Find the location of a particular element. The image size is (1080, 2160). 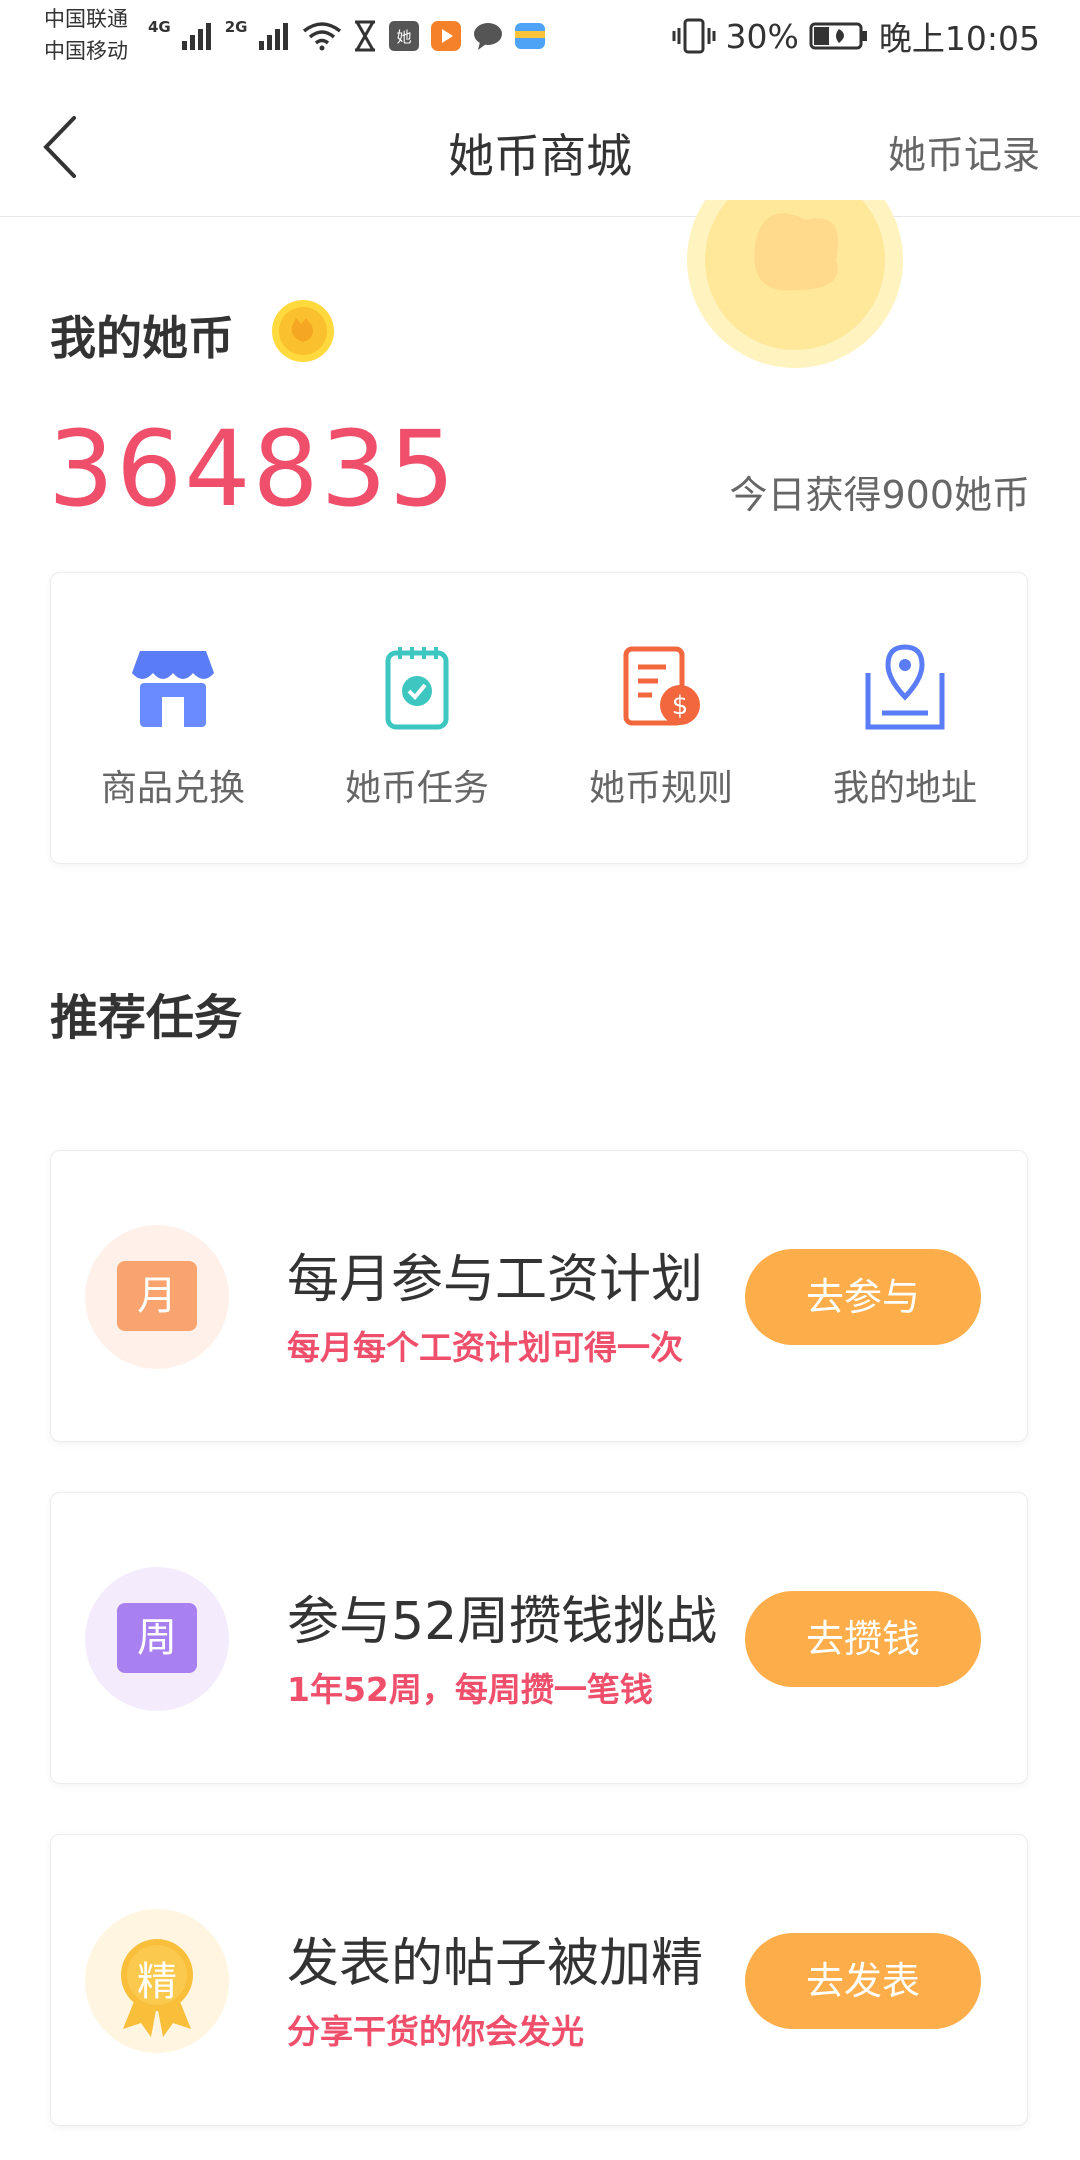

status-bar: 中国联通 中国移动 4G 2G 她 30% 晚上10:05 is located at coordinates (540, 40).